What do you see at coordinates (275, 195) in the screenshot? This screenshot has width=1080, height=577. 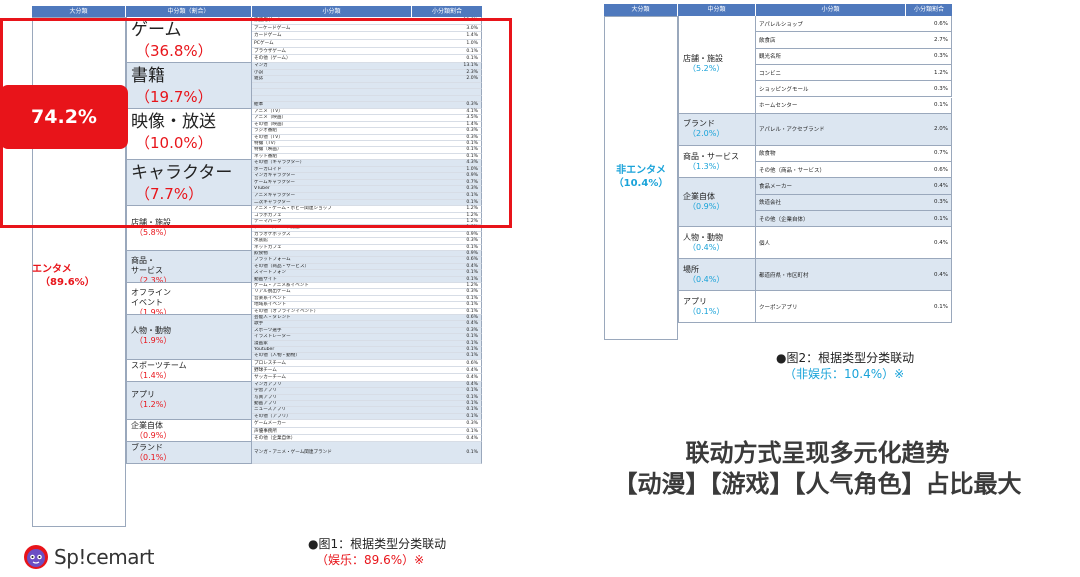 I see `sub-category-name: アニメキャラクター` at bounding box center [275, 195].